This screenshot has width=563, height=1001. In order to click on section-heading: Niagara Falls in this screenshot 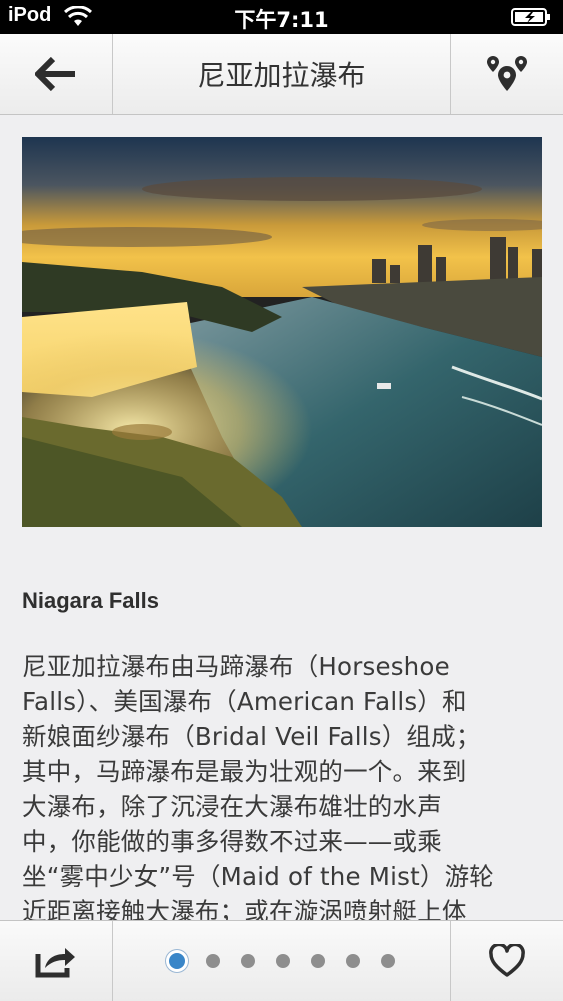, I will do `click(90, 600)`.